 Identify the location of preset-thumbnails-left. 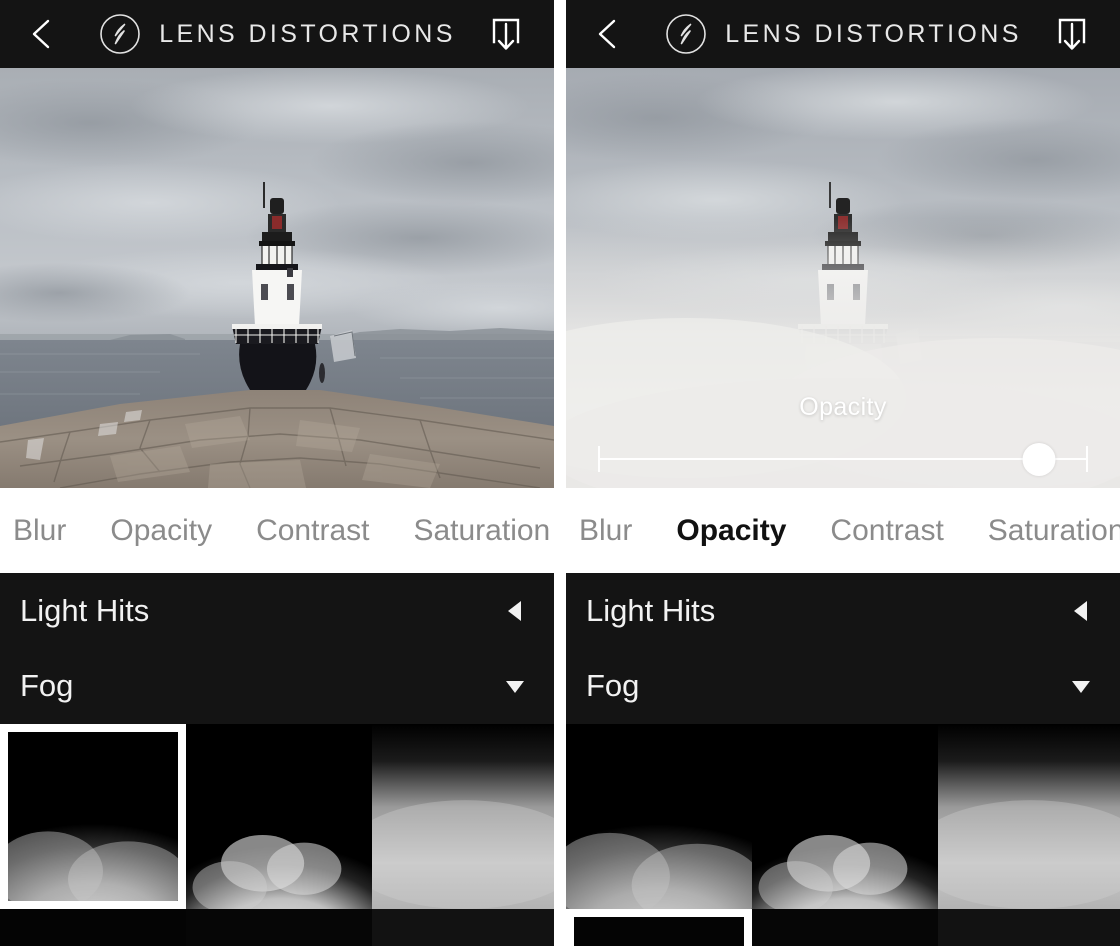
(277, 835).